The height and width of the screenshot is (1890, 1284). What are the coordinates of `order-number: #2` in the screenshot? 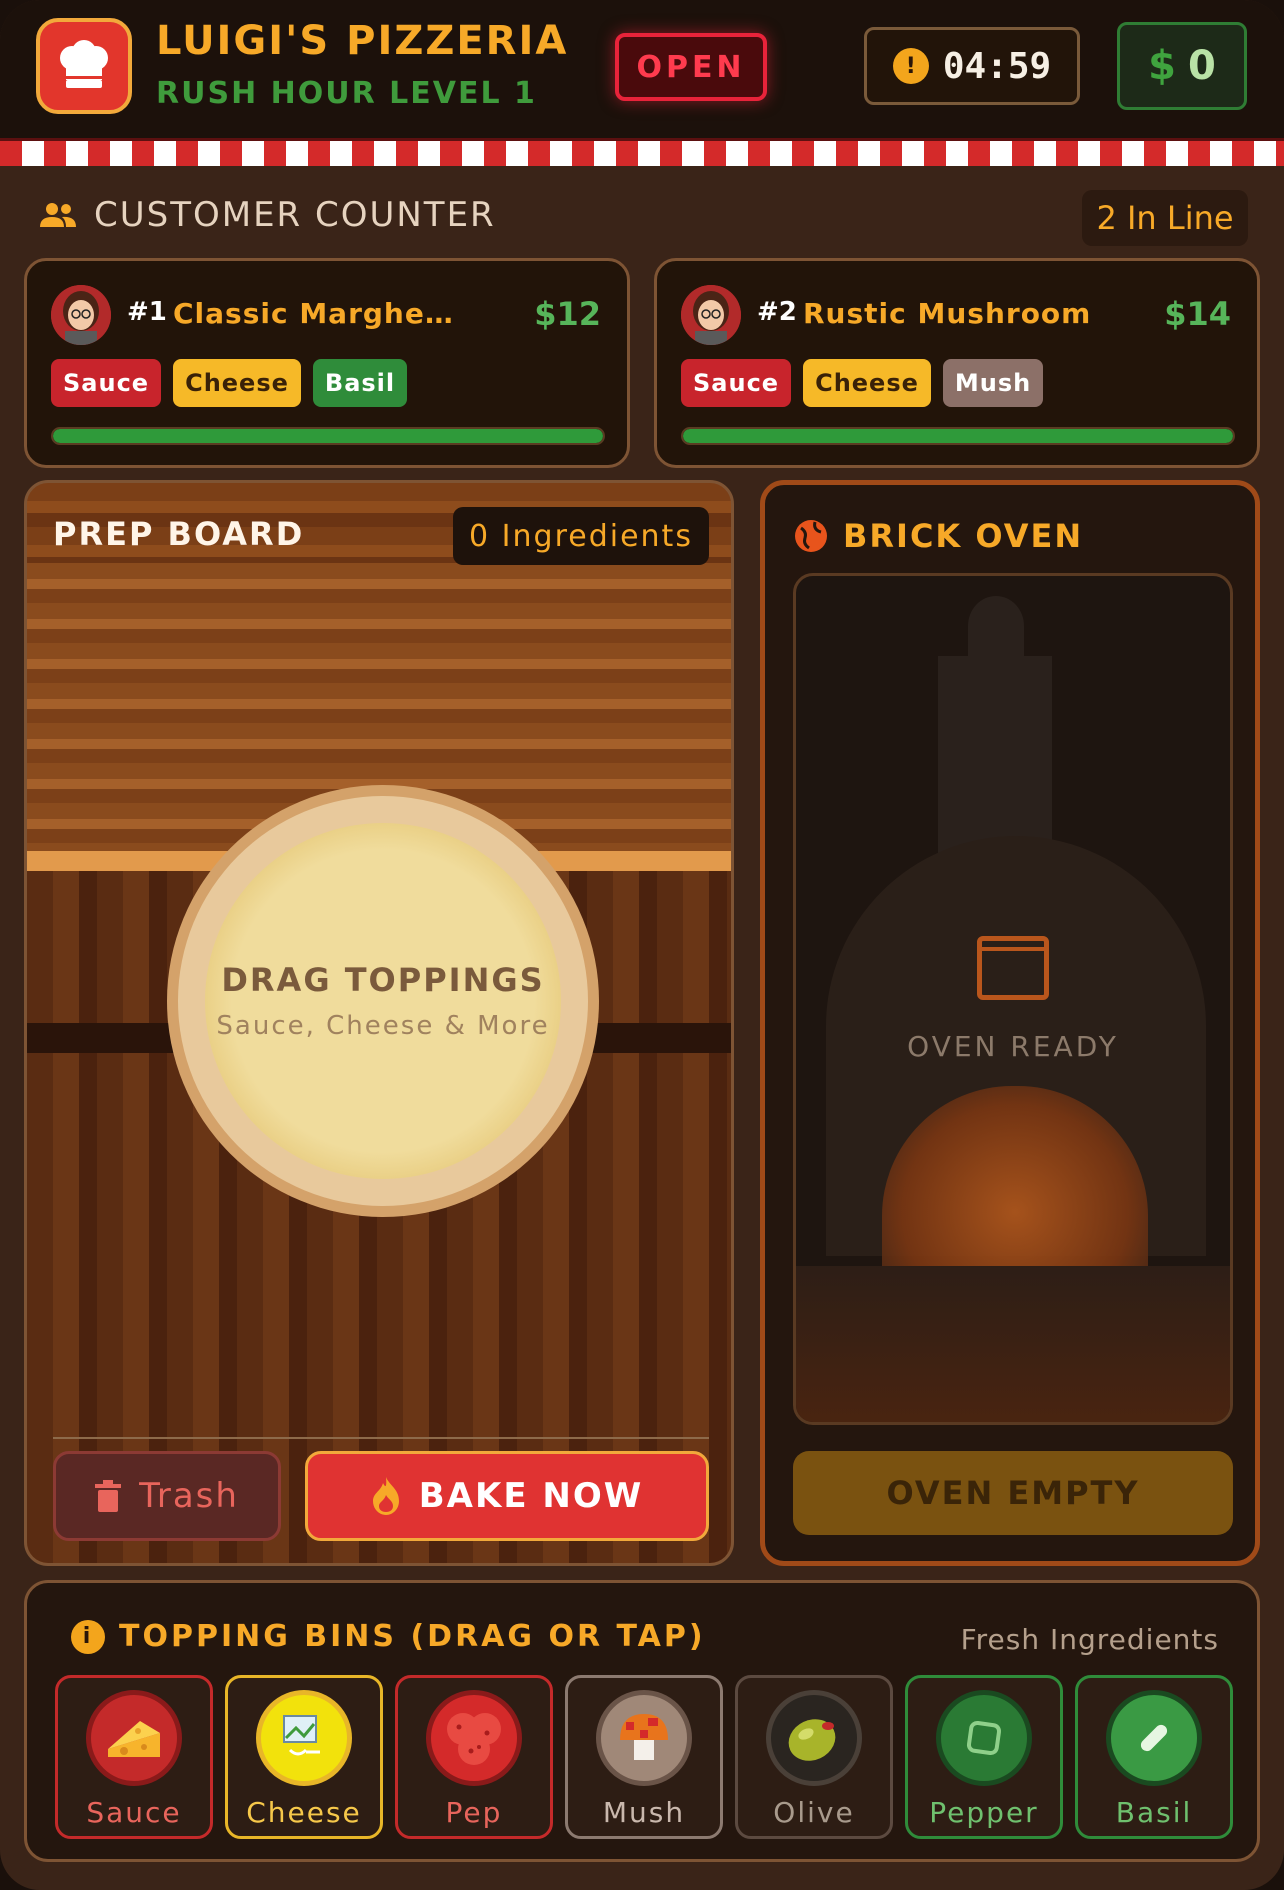 It's located at (777, 312).